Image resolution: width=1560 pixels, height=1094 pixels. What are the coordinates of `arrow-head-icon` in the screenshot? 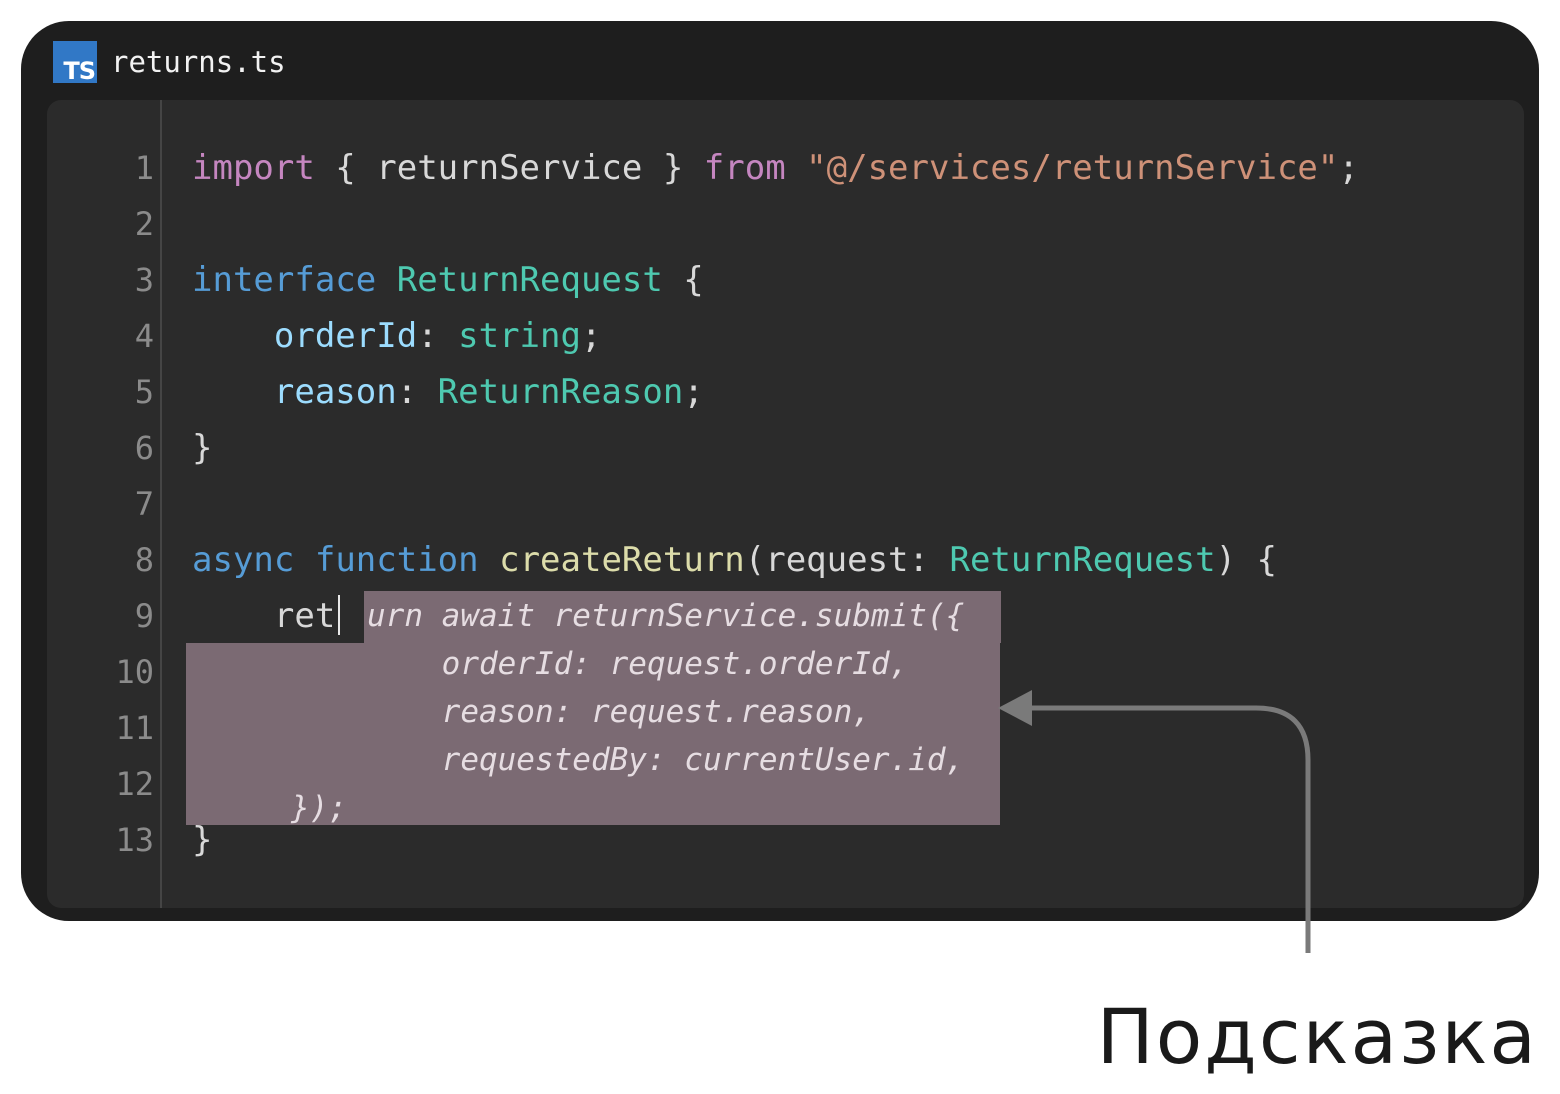 It's located at (1015, 708).